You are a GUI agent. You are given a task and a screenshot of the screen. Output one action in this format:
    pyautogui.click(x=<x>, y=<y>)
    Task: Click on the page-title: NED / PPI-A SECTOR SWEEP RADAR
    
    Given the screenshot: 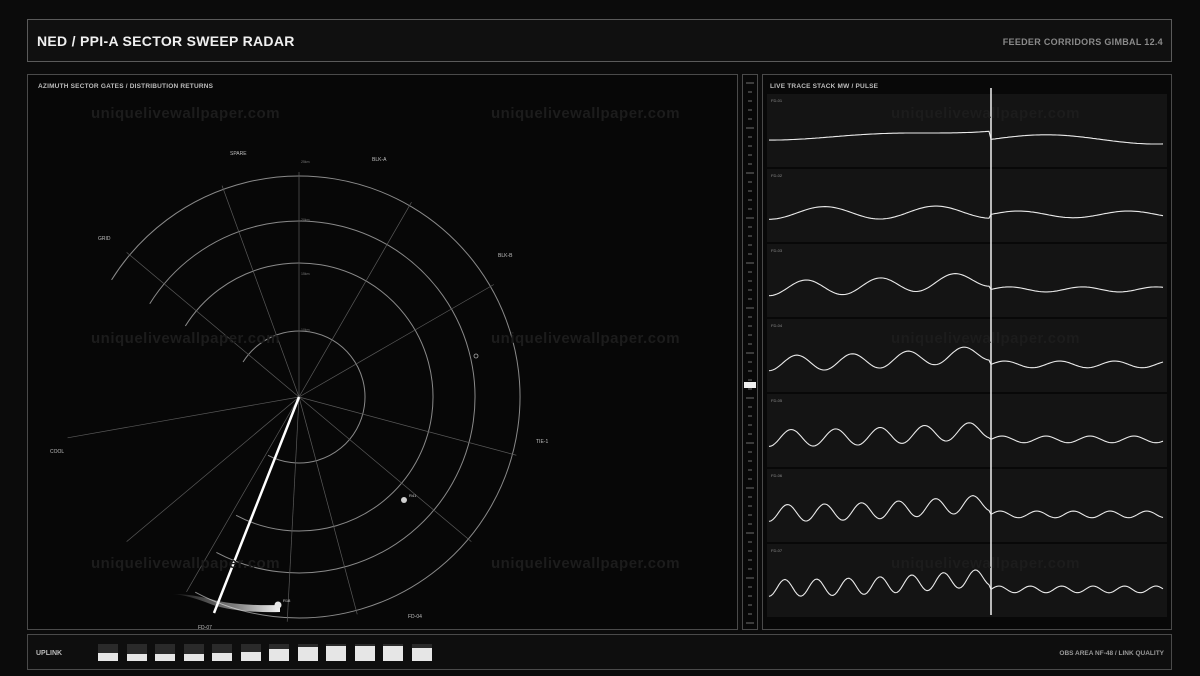 What is the action you would take?
    pyautogui.click(x=166, y=41)
    